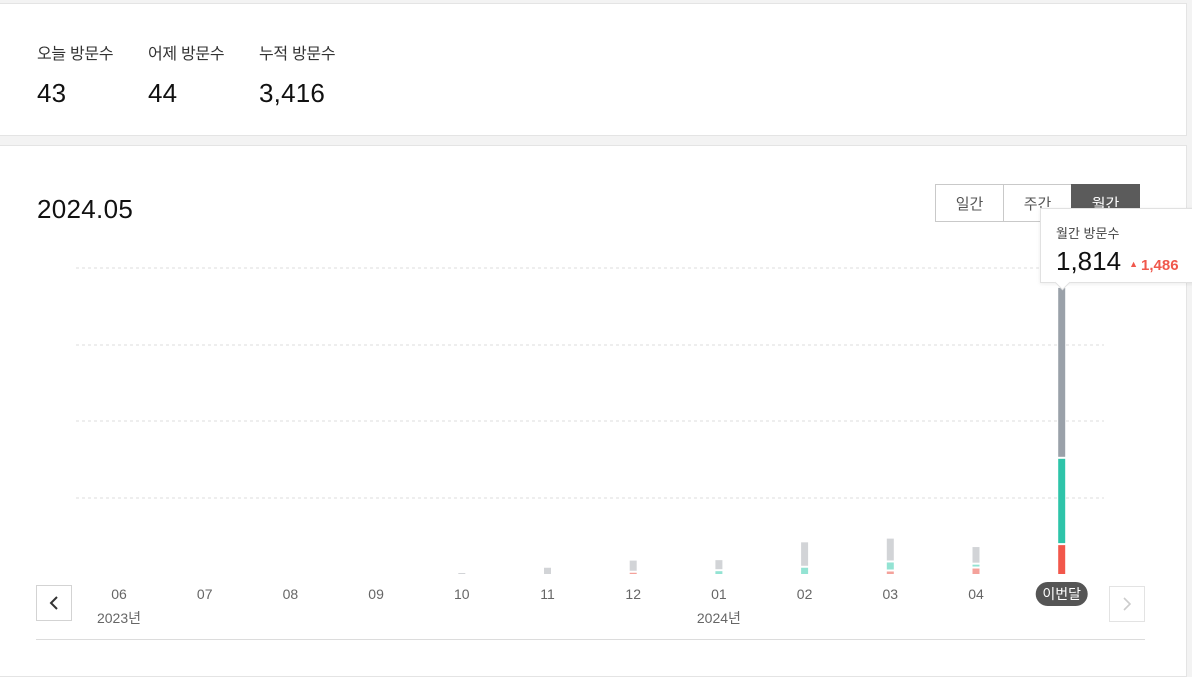 The height and width of the screenshot is (677, 1192). I want to click on x-tick-label-10: 04, so click(976, 594).